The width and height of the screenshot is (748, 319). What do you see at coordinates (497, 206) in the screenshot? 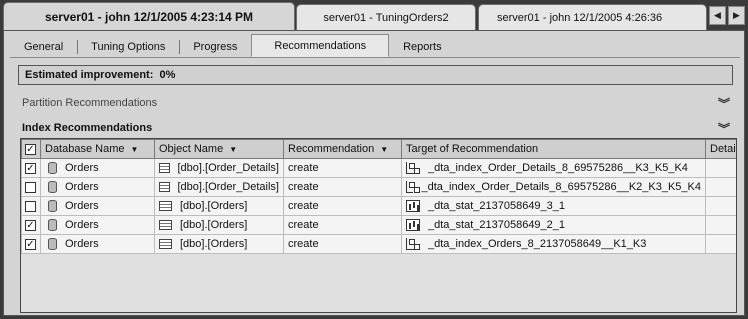
I see `target-name: _dta_stat_2137058649_3_1` at bounding box center [497, 206].